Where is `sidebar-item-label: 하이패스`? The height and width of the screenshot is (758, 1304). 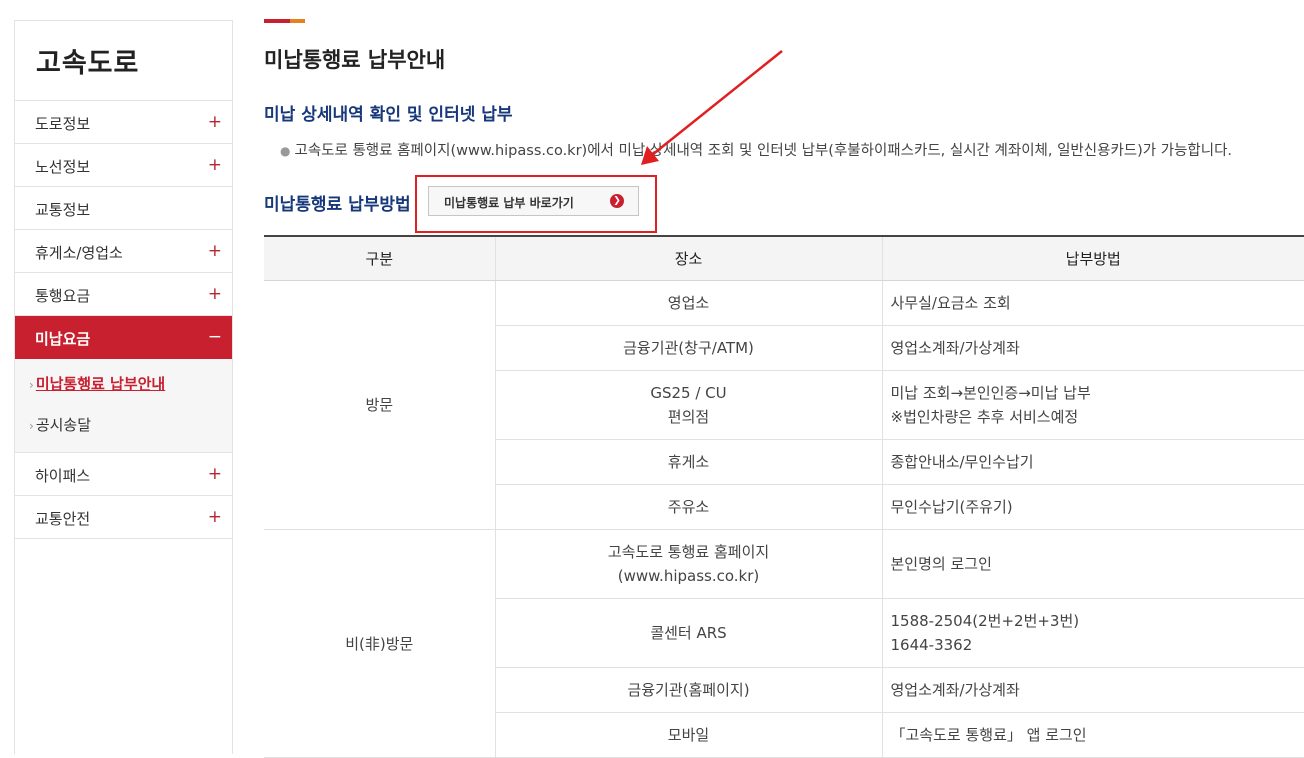 sidebar-item-label: 하이패스 is located at coordinates (63, 476).